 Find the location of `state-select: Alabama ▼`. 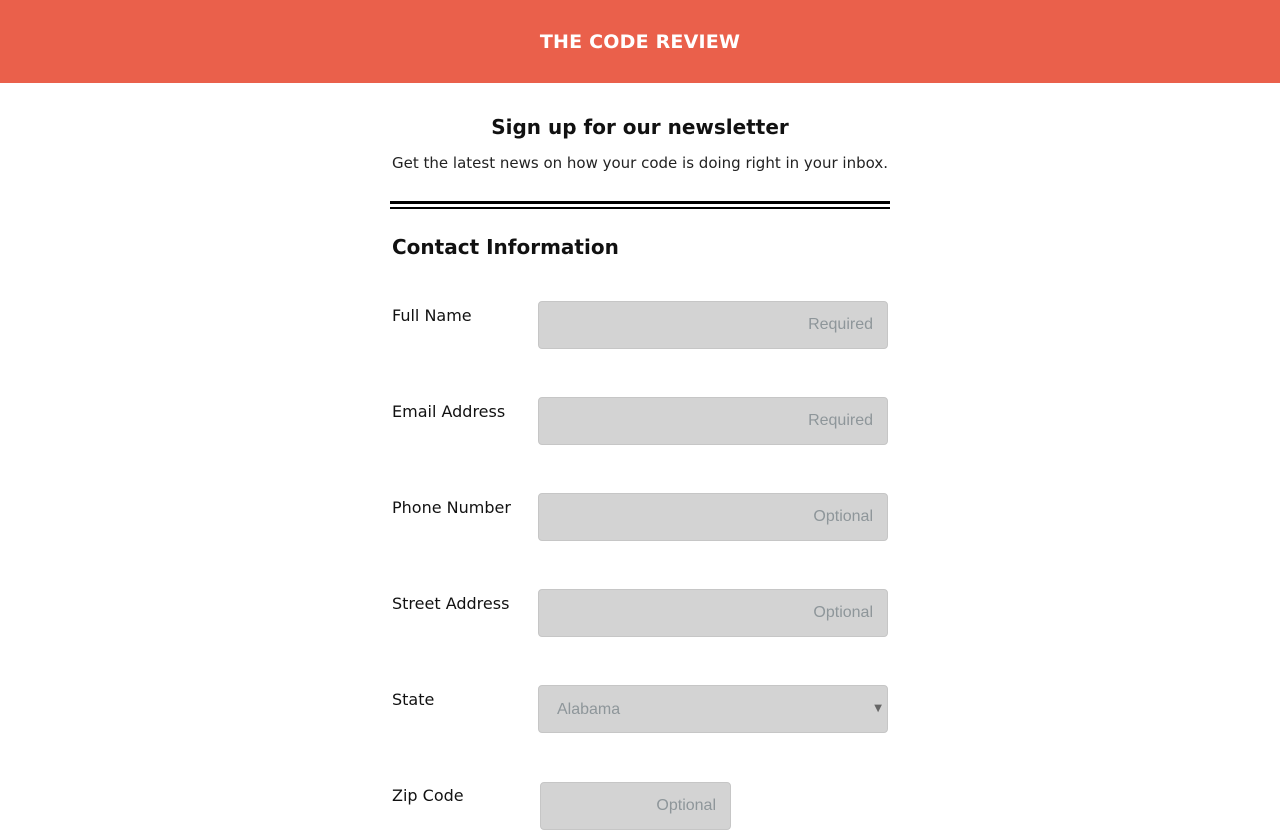

state-select: Alabama ▼ is located at coordinates (713, 709).